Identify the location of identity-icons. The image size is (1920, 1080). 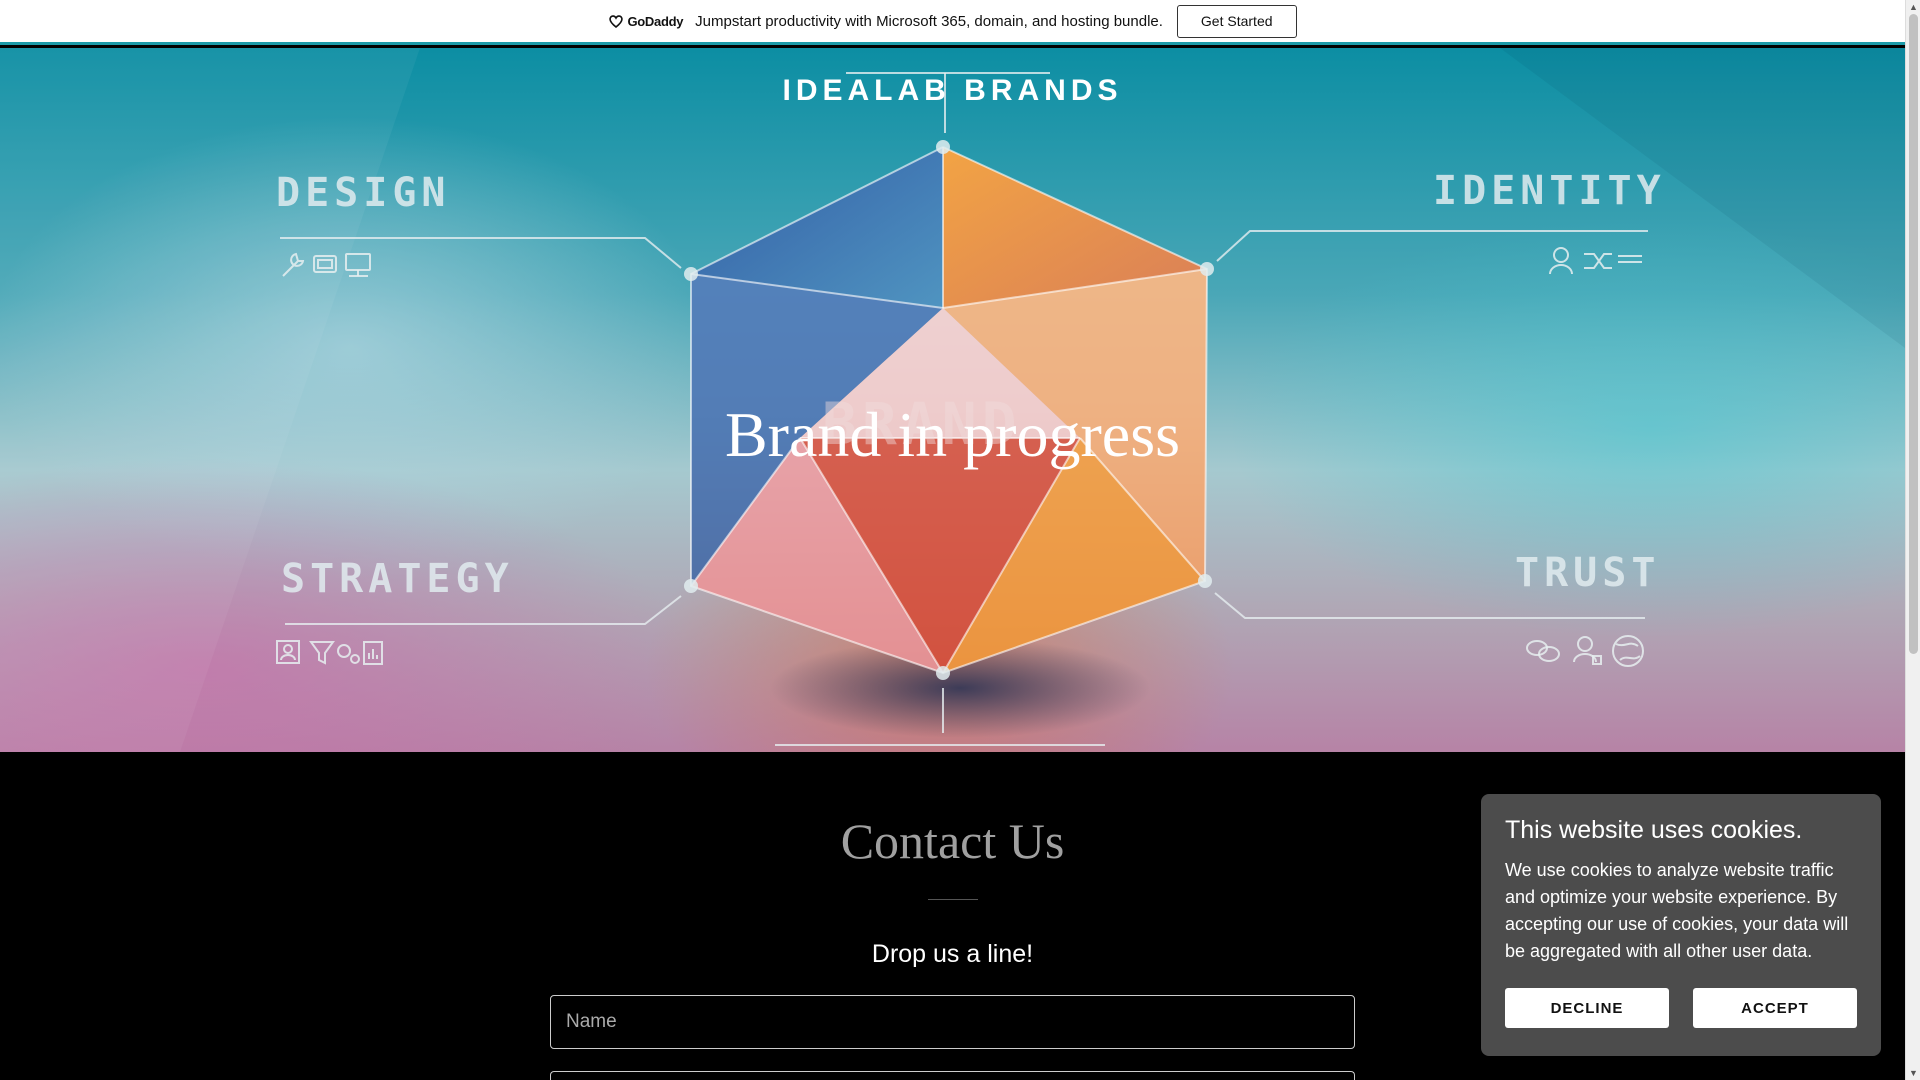
(1595, 261).